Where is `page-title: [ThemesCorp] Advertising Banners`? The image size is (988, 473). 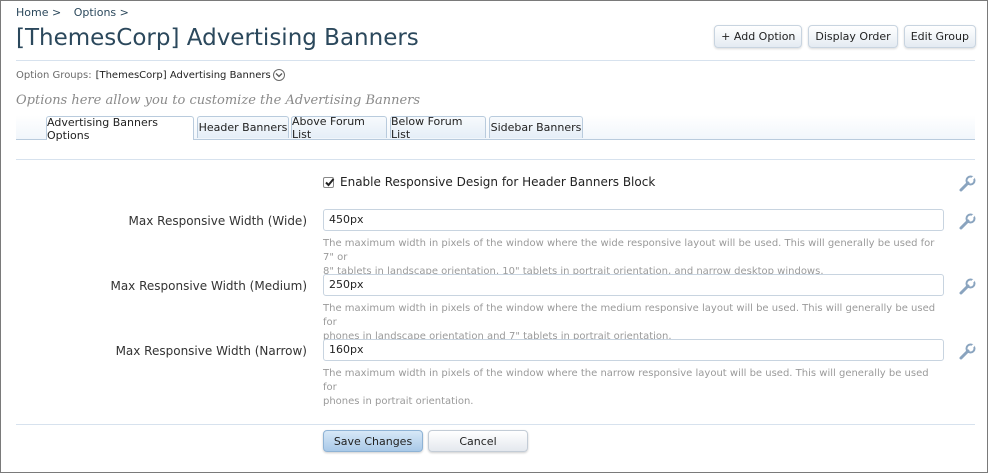
page-title: [ThemesCorp] Advertising Banners is located at coordinates (217, 38).